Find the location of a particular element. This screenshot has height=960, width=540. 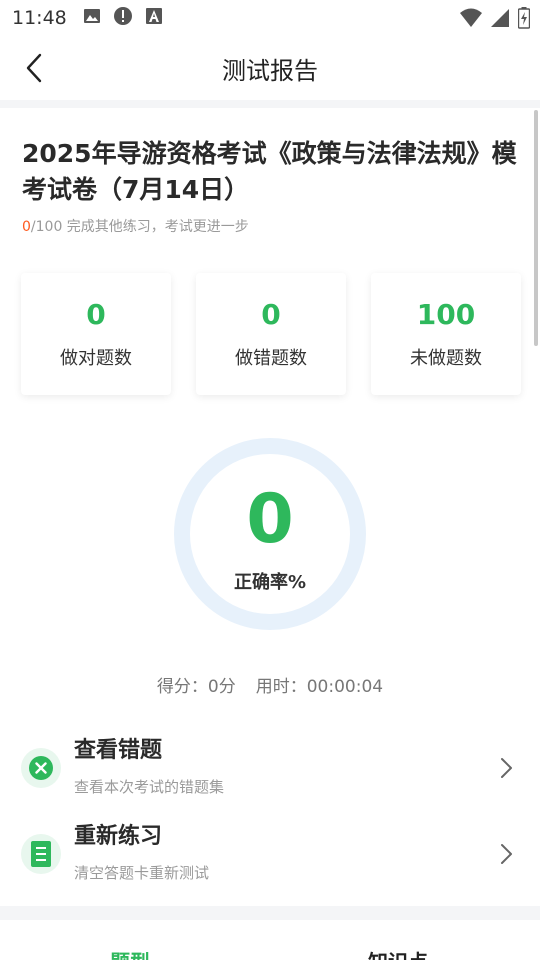

status-bar: 11:48 is located at coordinates (270, 18).